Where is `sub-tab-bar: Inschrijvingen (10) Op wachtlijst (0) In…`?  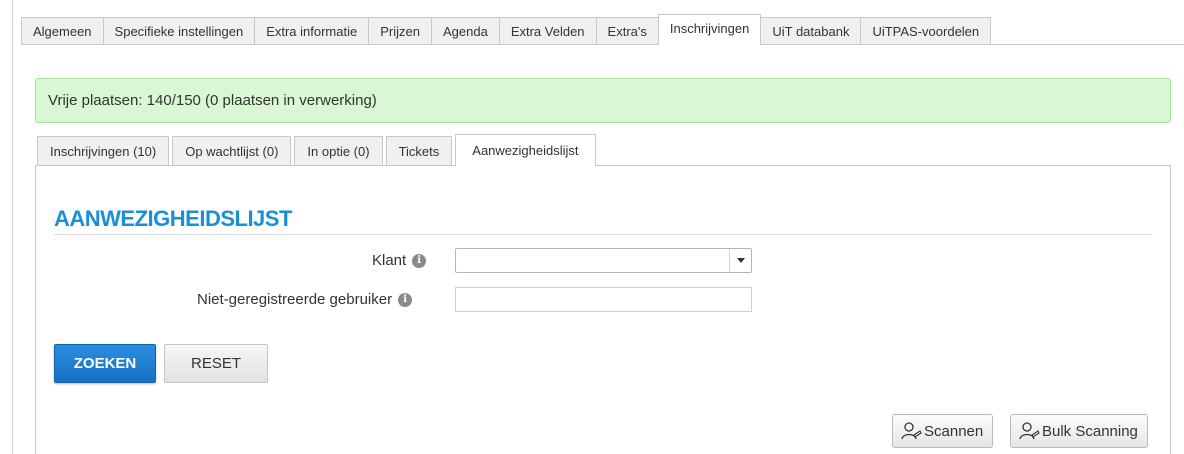 sub-tab-bar: Inschrijvingen (10) Op wachtlijst (0) In… is located at coordinates (603, 150).